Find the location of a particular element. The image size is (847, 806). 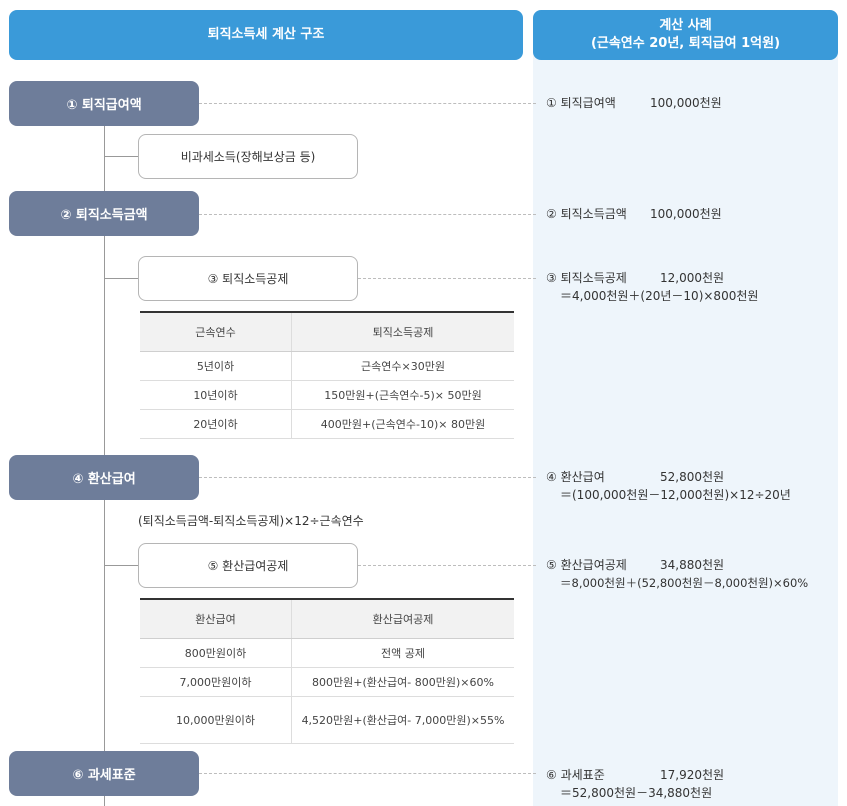

table-cell: 7,000만원이하 is located at coordinates (216, 682).